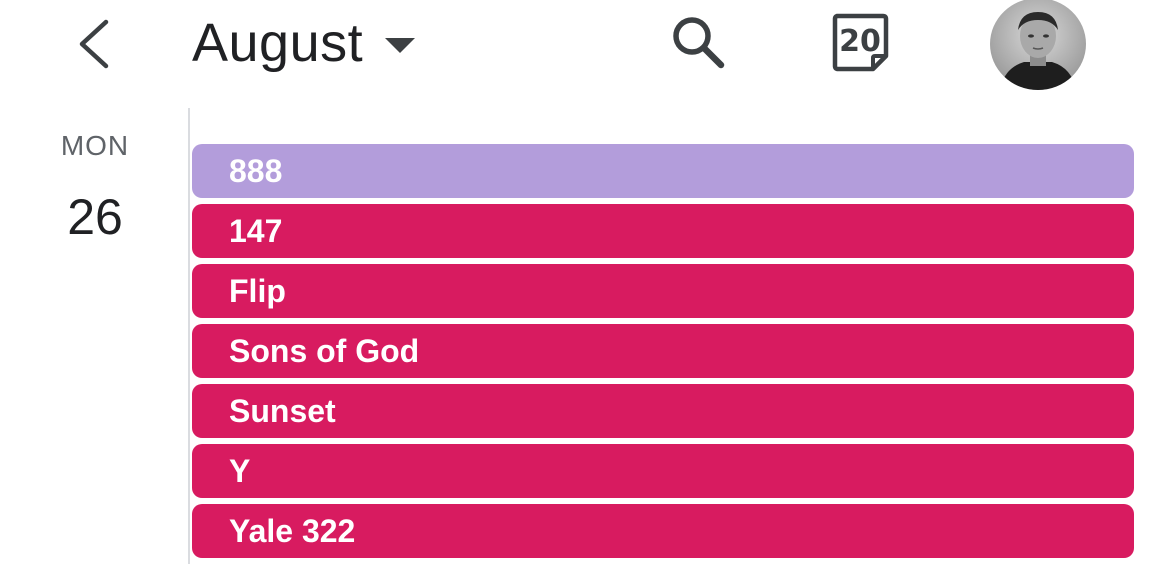  Describe the element at coordinates (95, 188) in the screenshot. I see `day-header: MON 26` at that location.